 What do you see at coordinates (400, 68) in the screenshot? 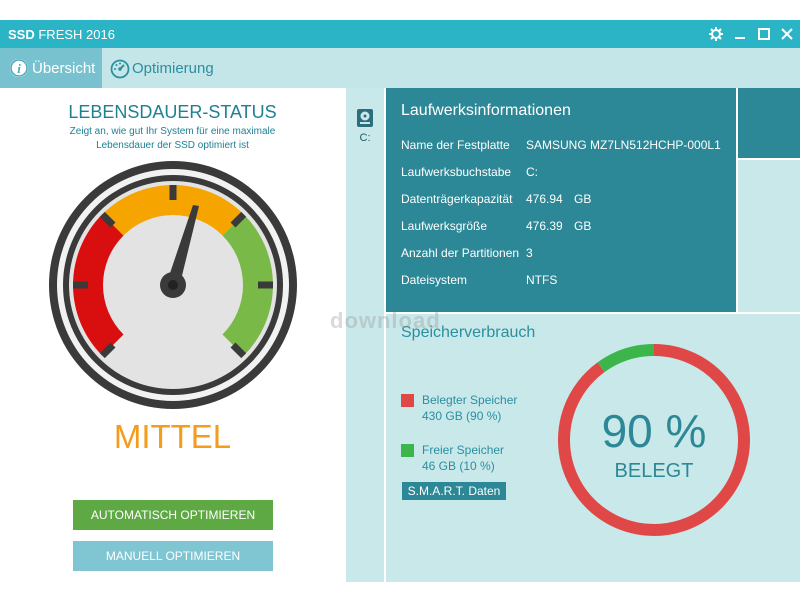
I see `tab-bar: i Übersicht Optimierung` at bounding box center [400, 68].